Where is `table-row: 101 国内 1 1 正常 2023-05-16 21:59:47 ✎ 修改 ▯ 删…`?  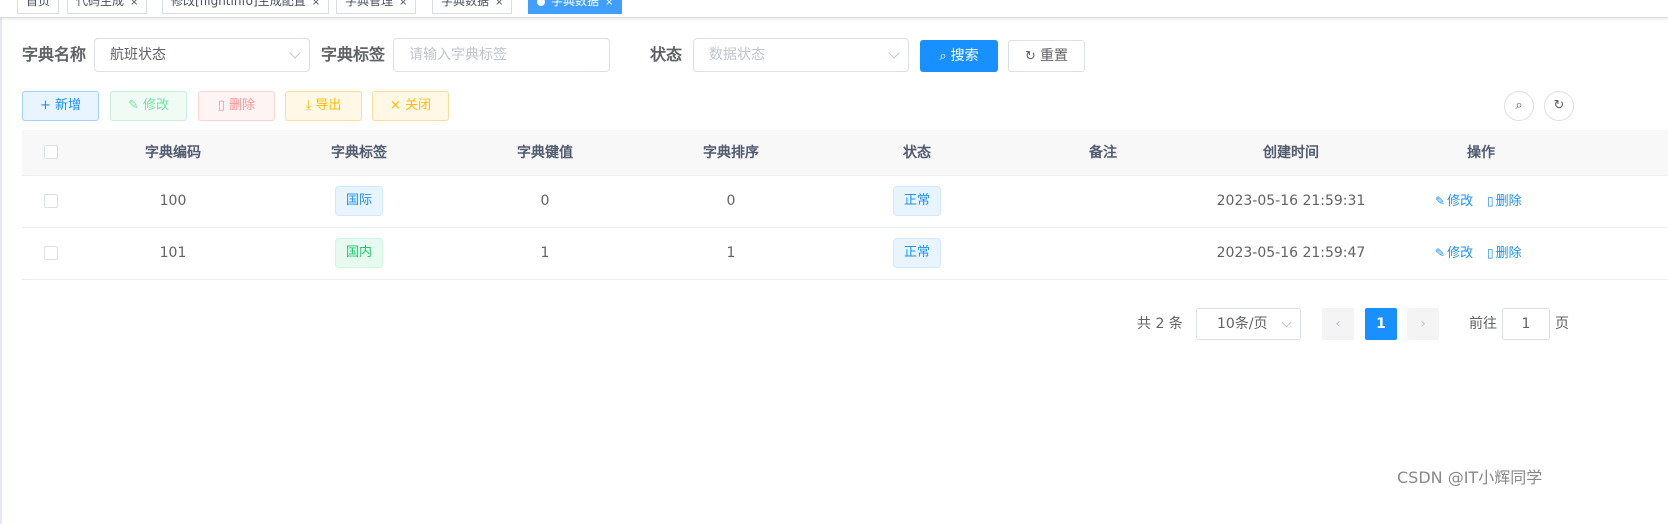 table-row: 101 国内 1 1 正常 2023-05-16 21:59:47 ✎ 修改 ▯ 删… is located at coordinates (845, 254).